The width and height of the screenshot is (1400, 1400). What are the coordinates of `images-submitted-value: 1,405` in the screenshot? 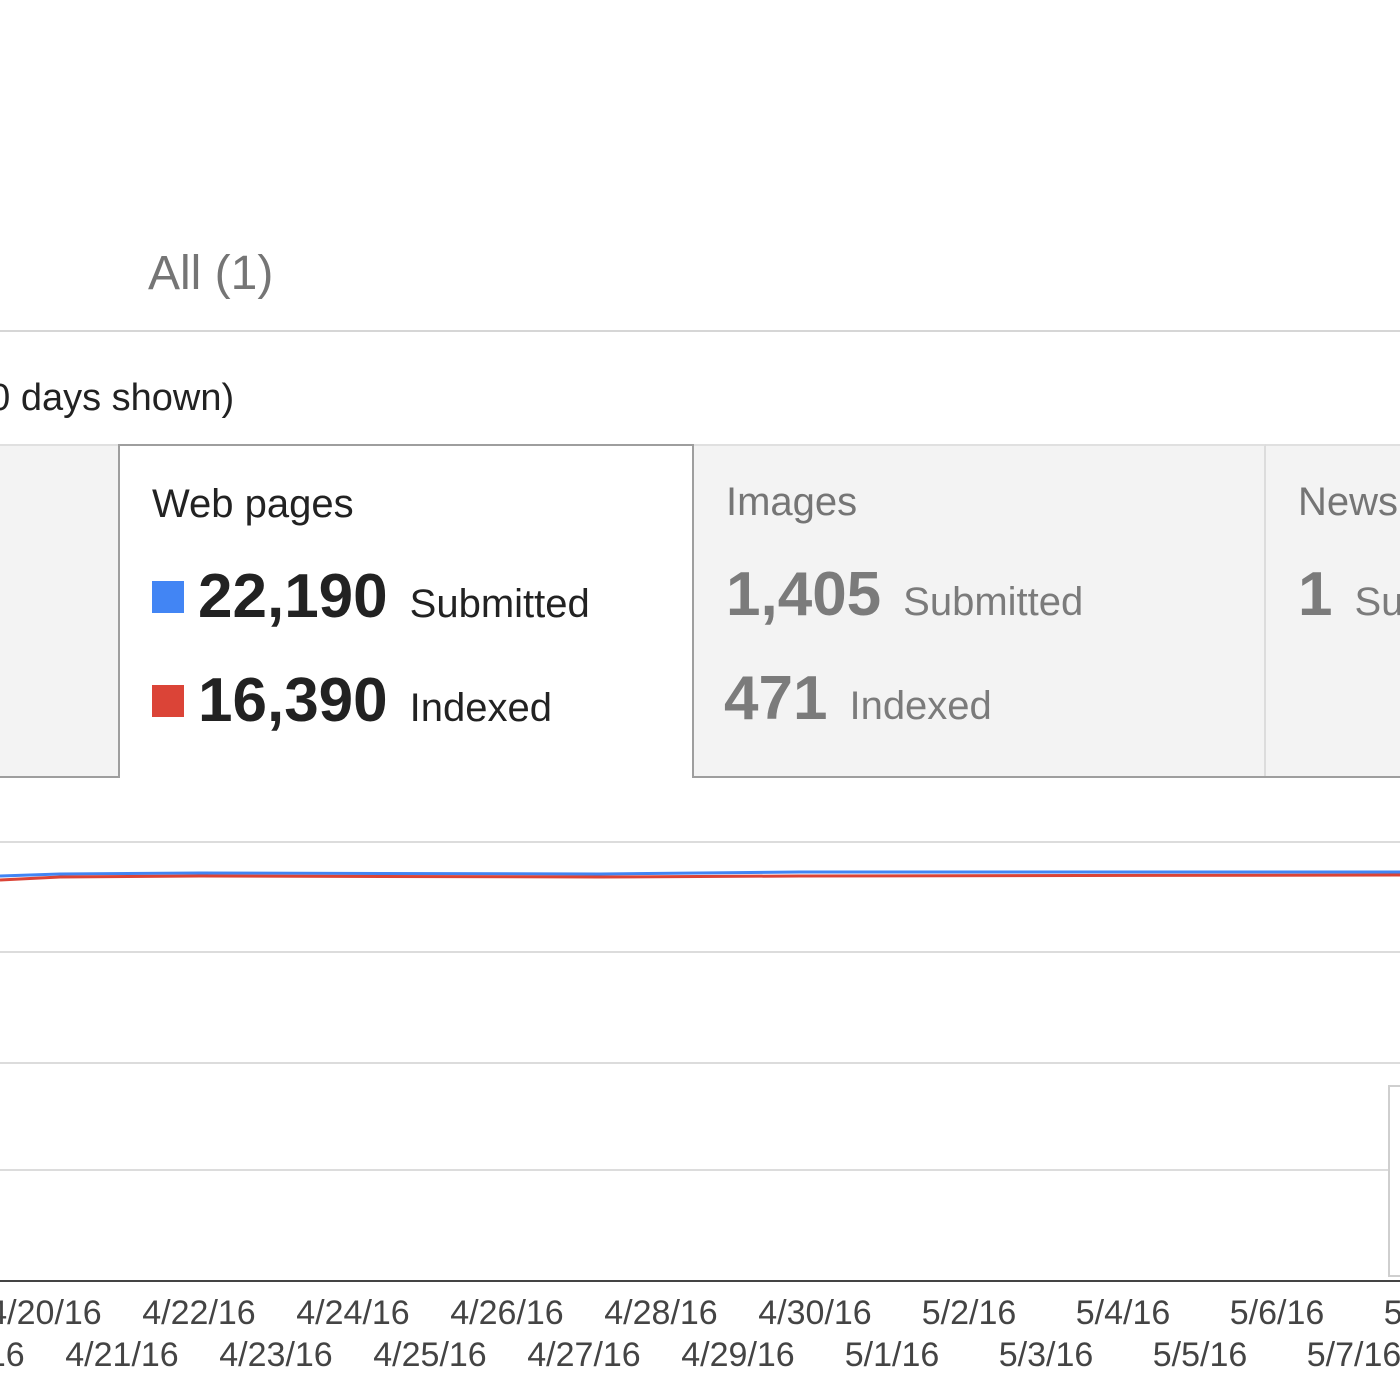 It's located at (804, 594).